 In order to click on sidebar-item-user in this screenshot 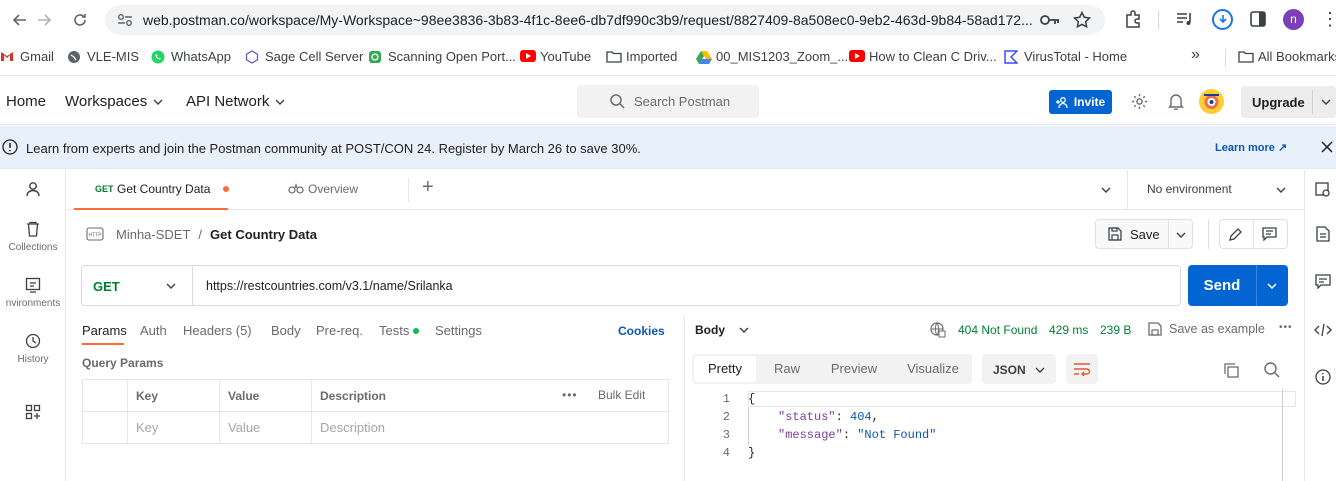, I will do `click(33, 191)`.